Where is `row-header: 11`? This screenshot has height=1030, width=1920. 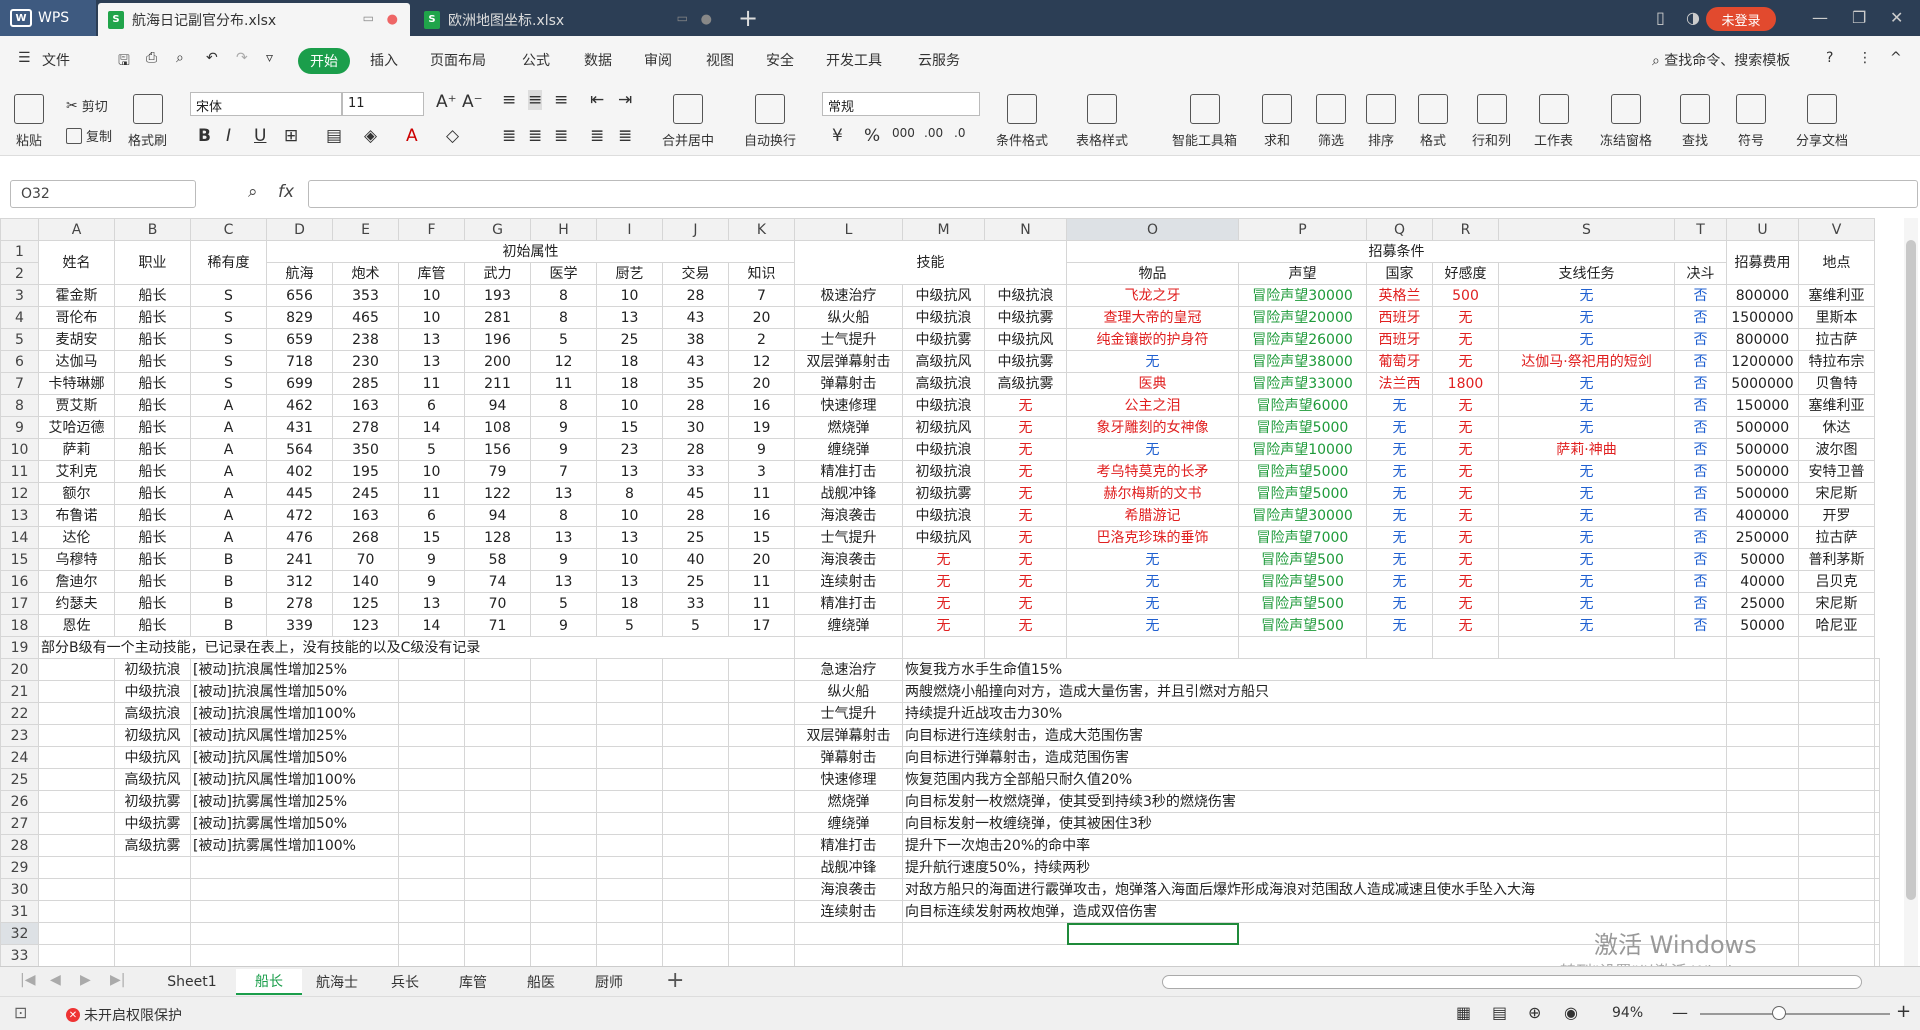
row-header: 11 is located at coordinates (19, 471).